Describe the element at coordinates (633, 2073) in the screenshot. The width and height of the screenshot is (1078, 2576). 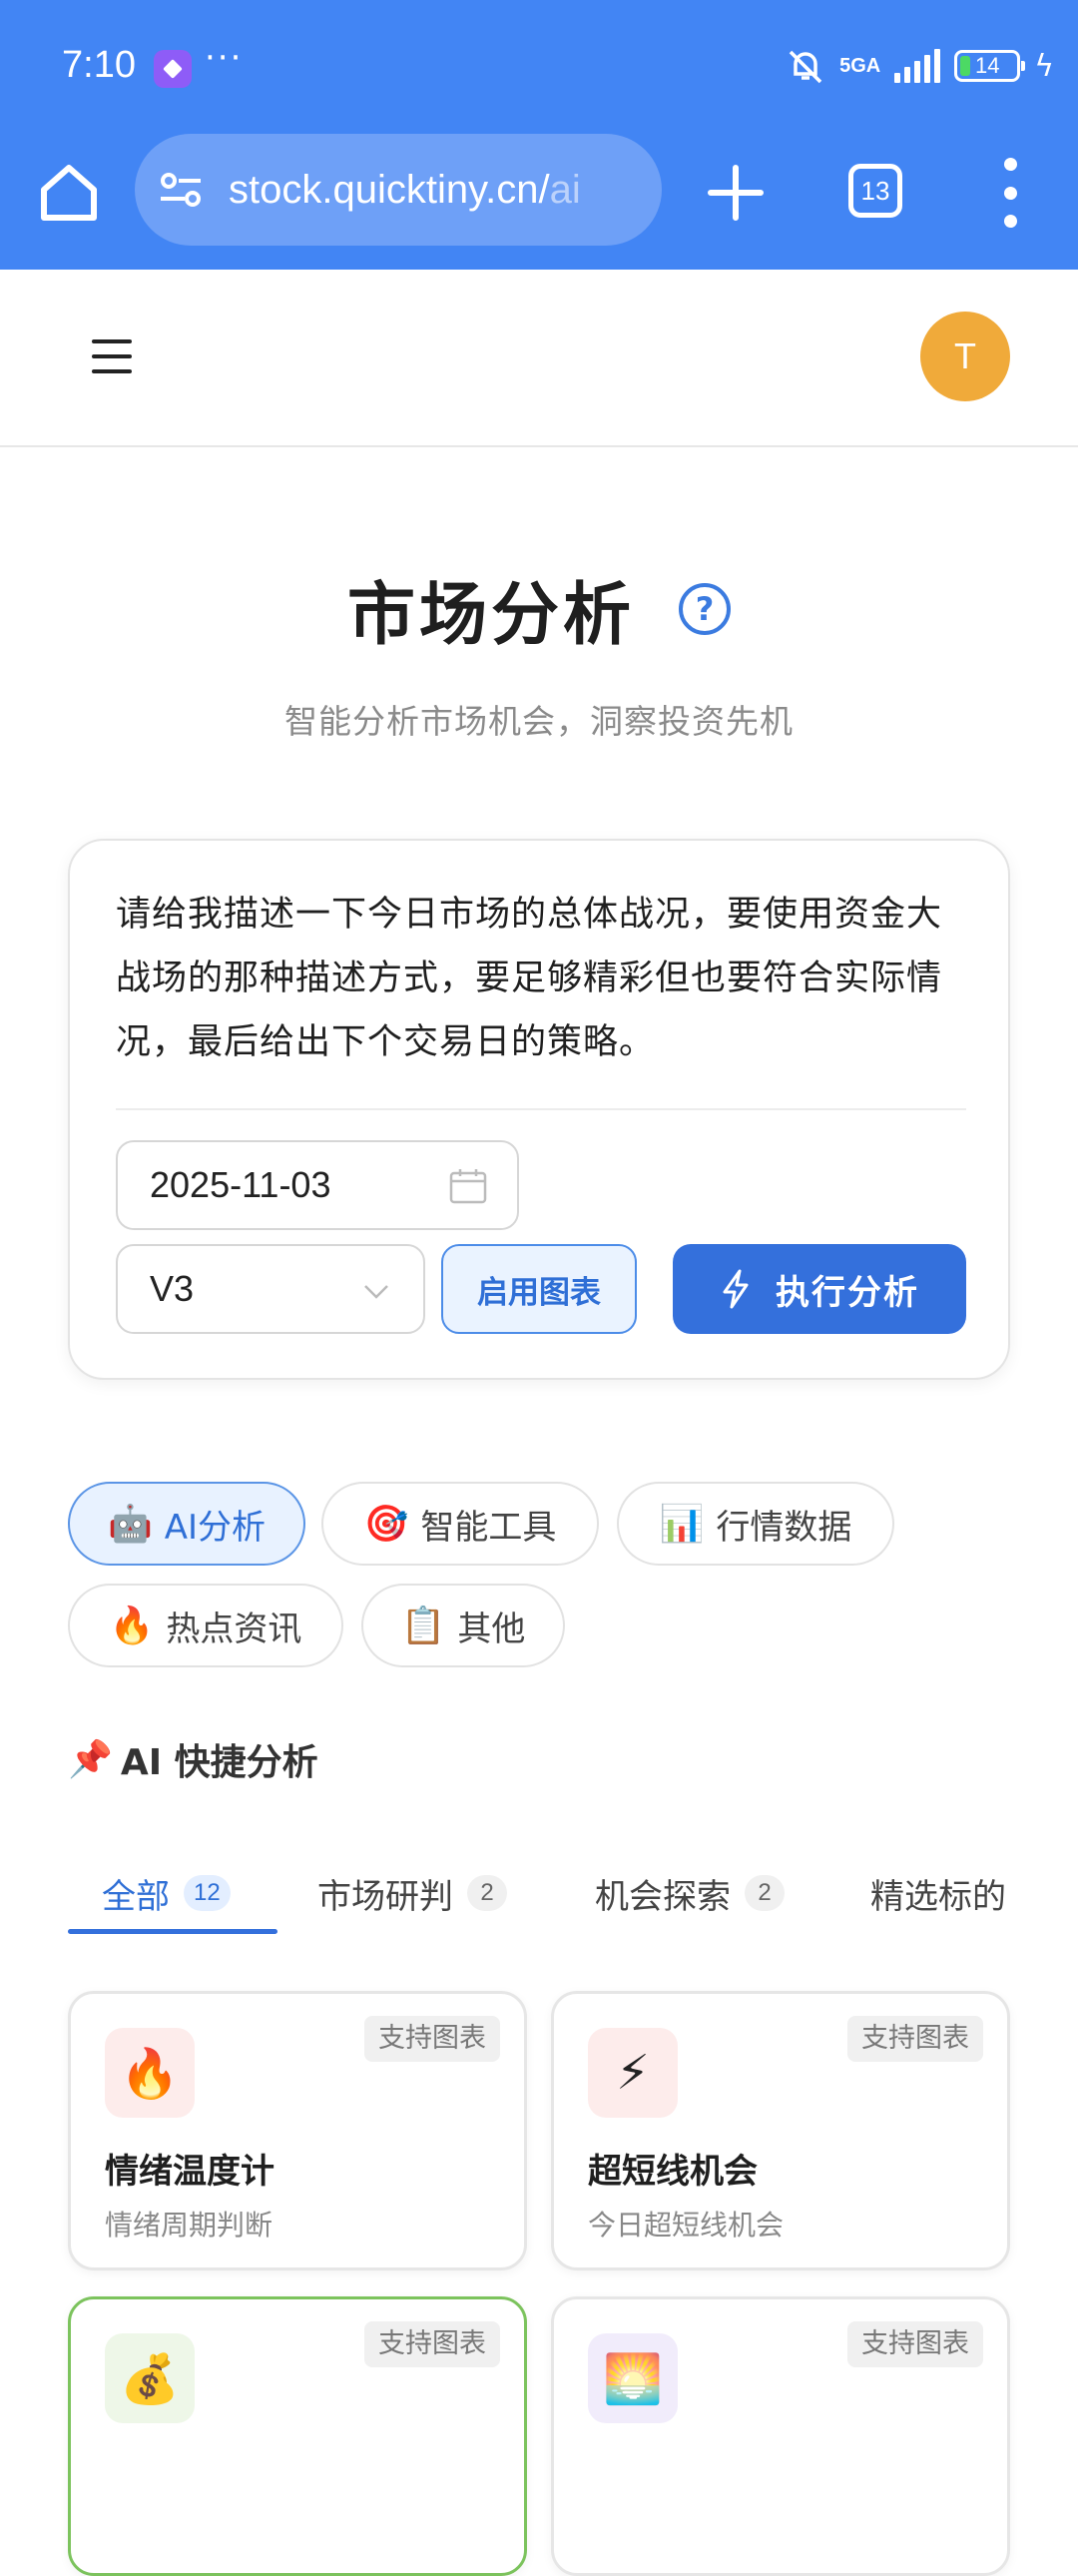
I see `lightning-icon: ⚡` at that location.